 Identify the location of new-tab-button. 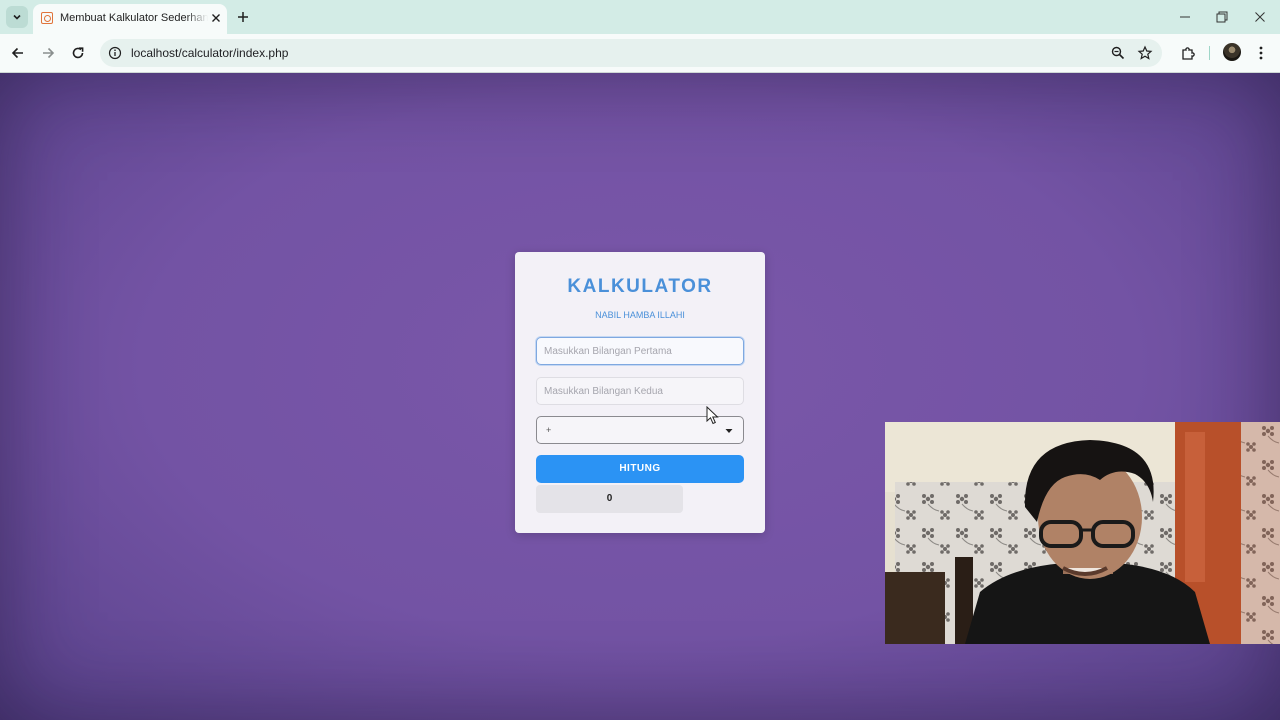
(243, 17).